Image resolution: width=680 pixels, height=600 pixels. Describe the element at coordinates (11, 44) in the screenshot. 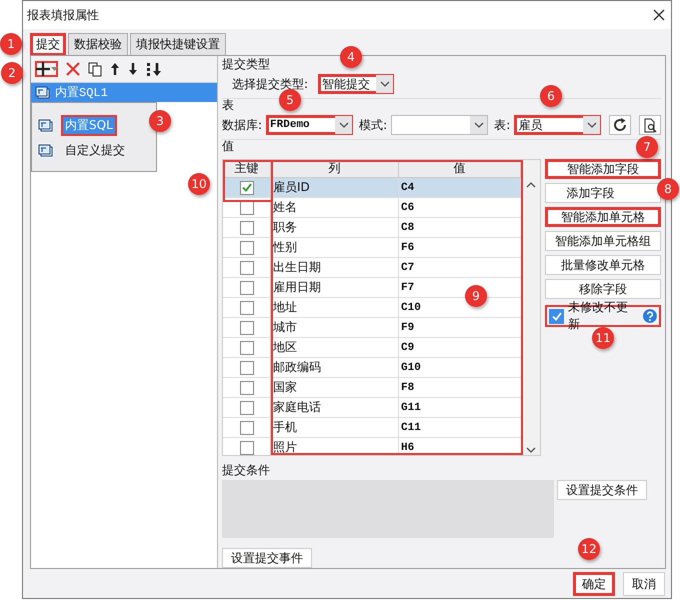

I see `callout-badge: 1` at that location.